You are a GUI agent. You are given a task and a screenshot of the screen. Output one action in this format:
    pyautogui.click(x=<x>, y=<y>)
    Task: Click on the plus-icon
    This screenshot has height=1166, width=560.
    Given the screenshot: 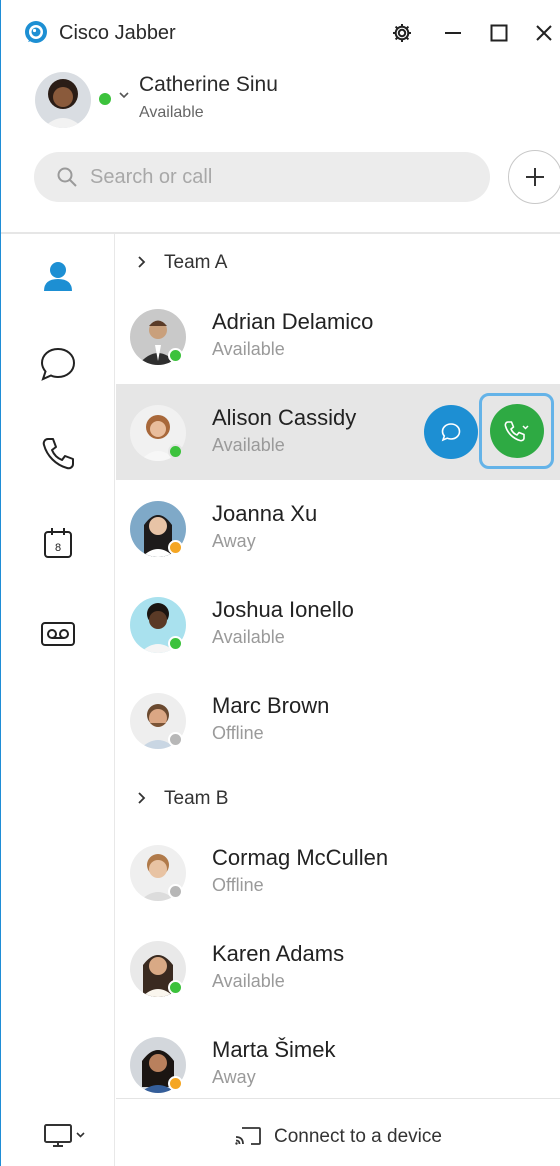 What is the action you would take?
    pyautogui.click(x=535, y=177)
    